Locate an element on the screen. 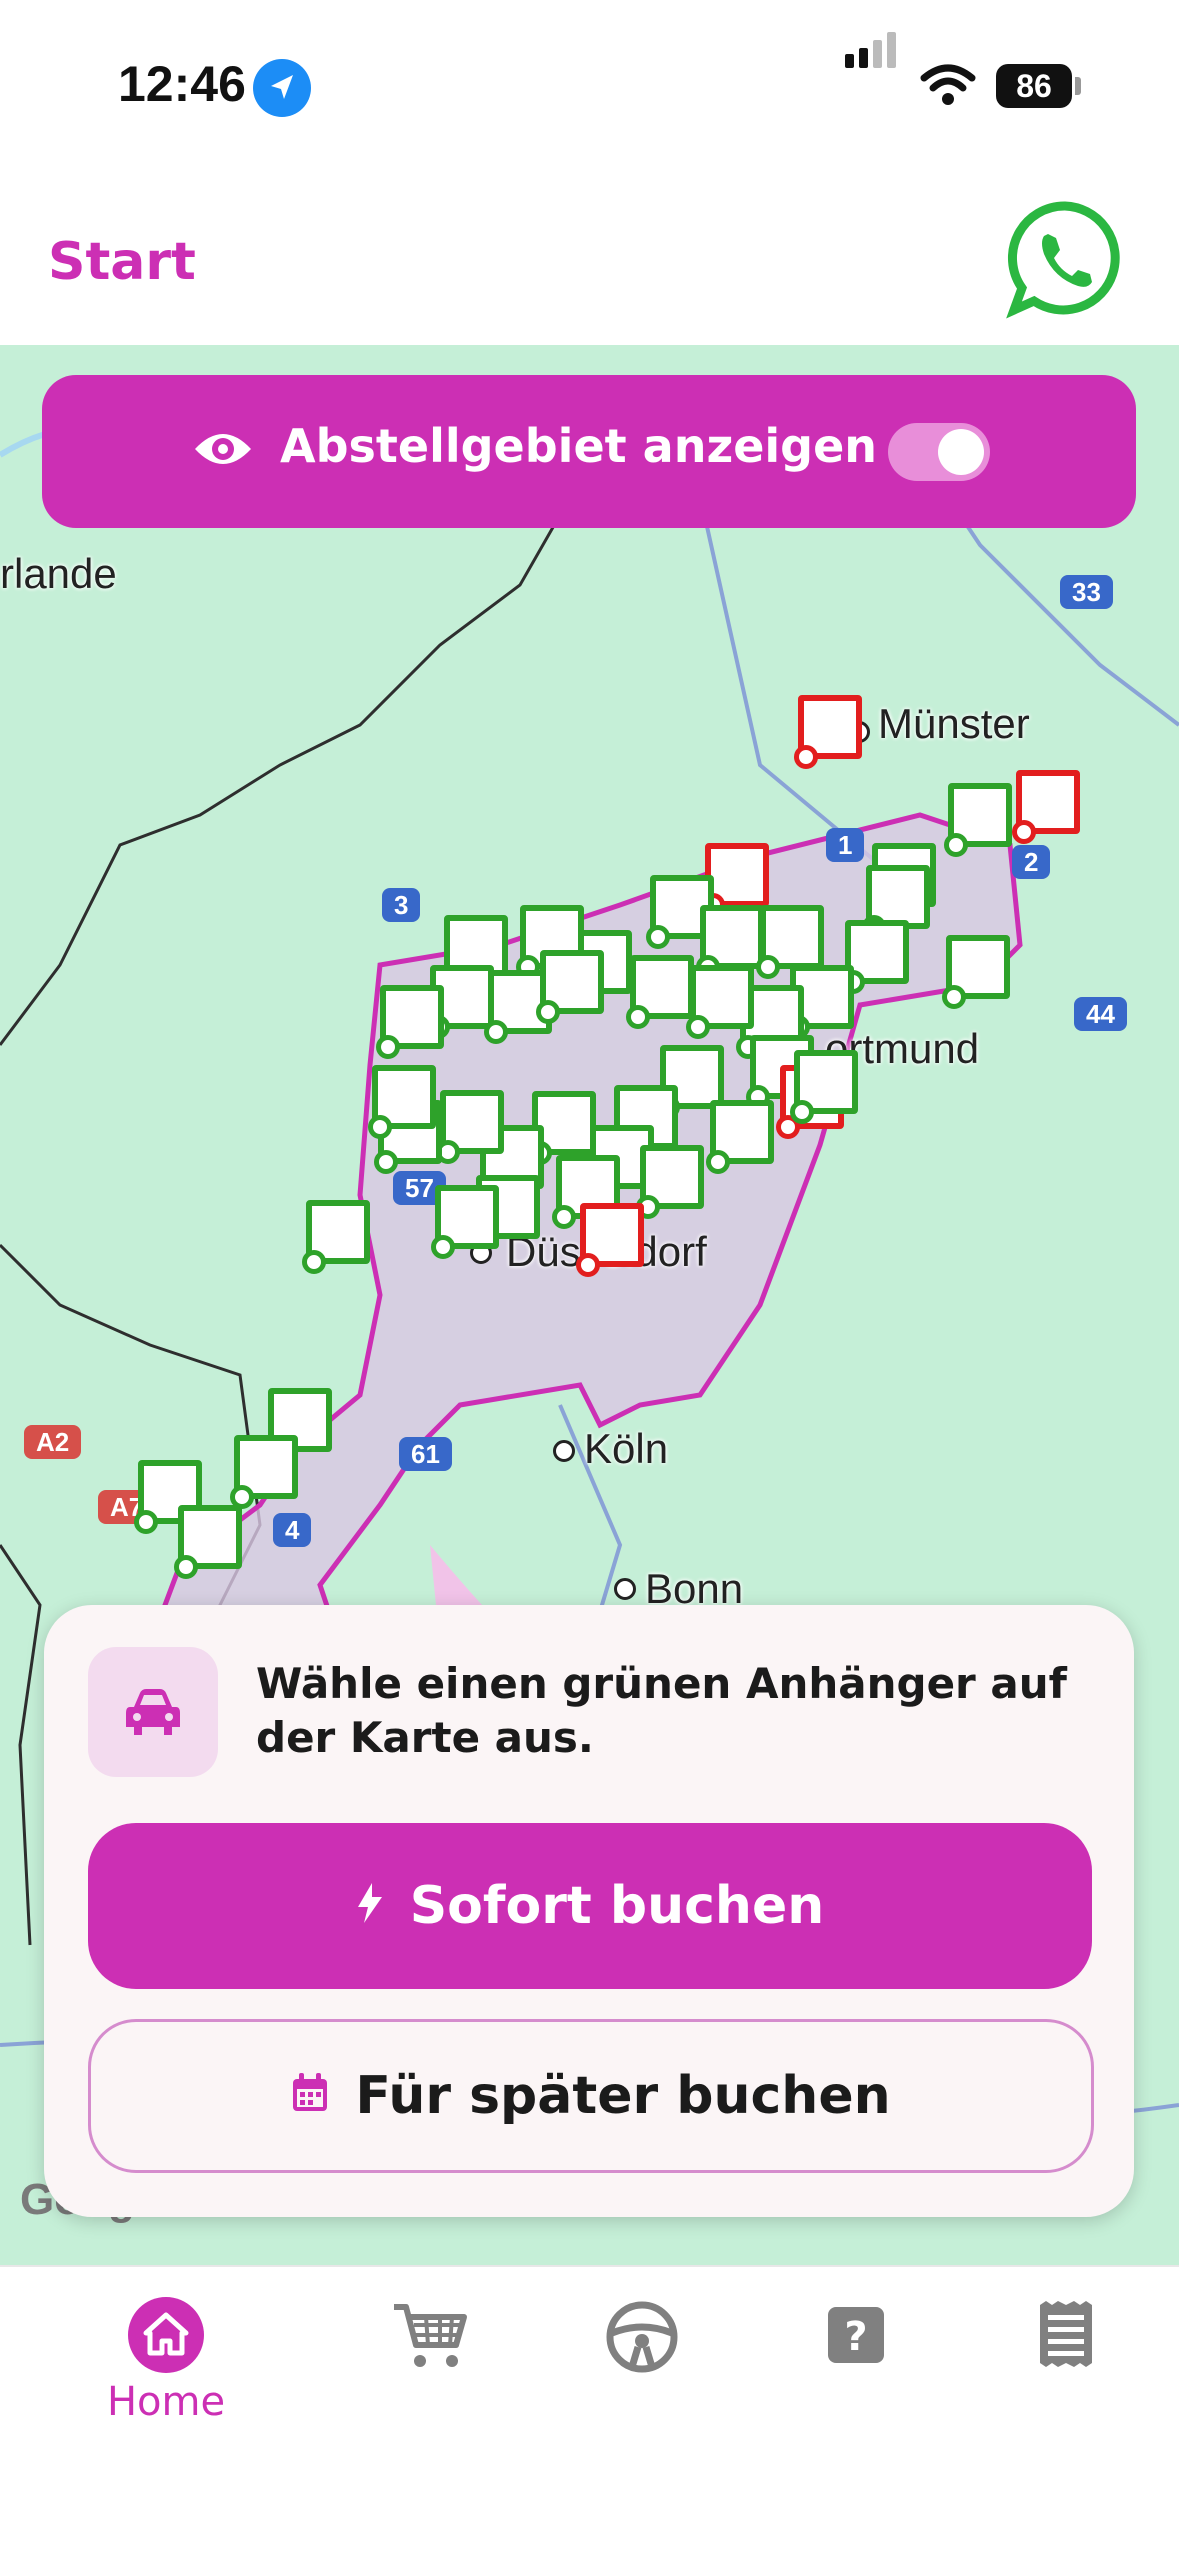 The height and width of the screenshot is (2558, 1179). tab-home: Home is located at coordinates (166, 2367).